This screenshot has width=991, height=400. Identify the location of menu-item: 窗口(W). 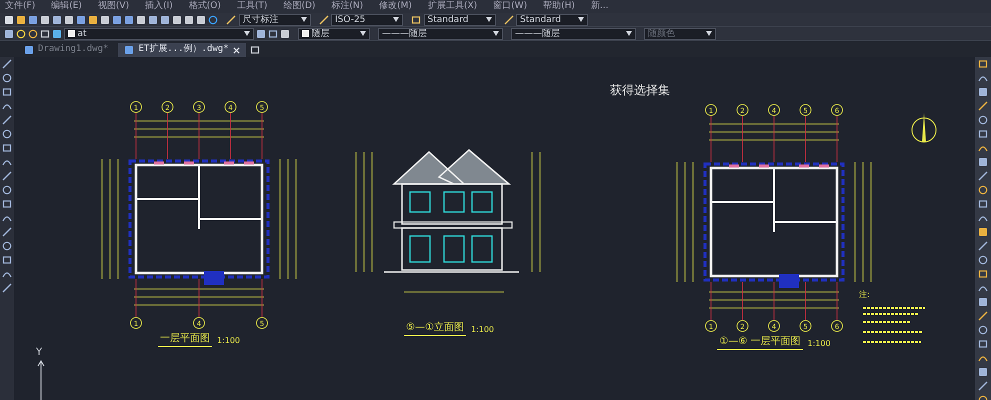
(510, 6).